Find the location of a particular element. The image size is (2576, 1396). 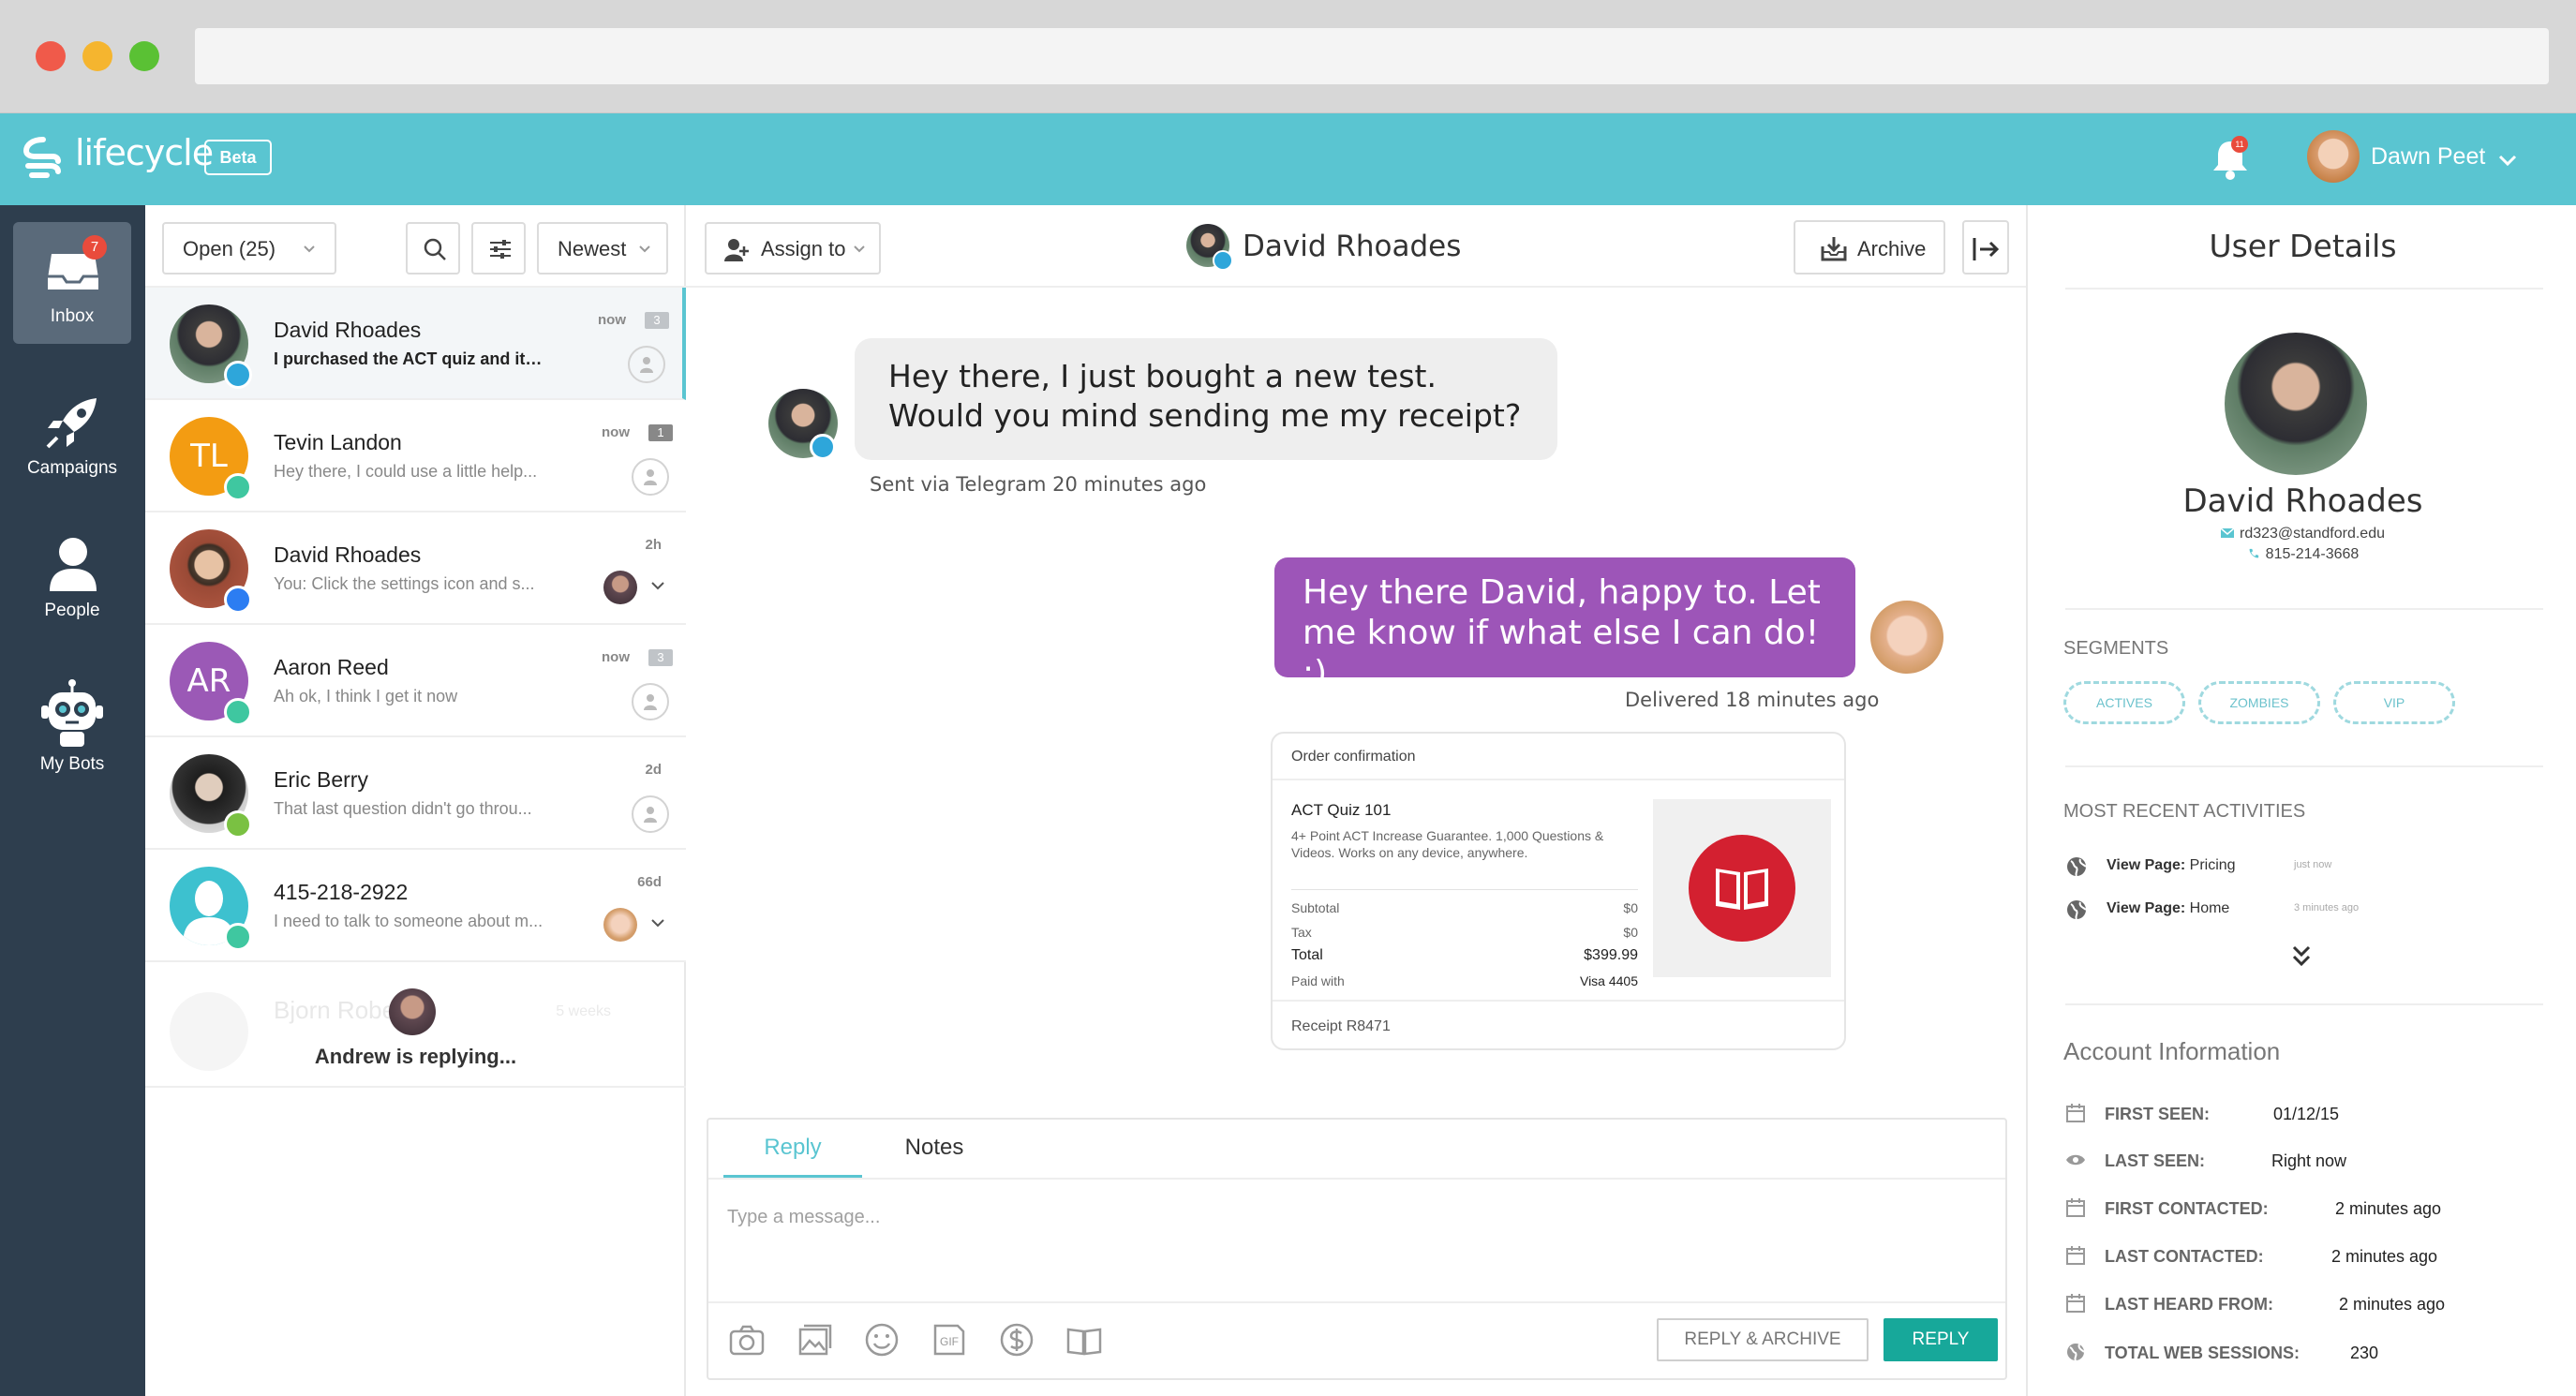

chat-channel-icon is located at coordinates (238, 487).